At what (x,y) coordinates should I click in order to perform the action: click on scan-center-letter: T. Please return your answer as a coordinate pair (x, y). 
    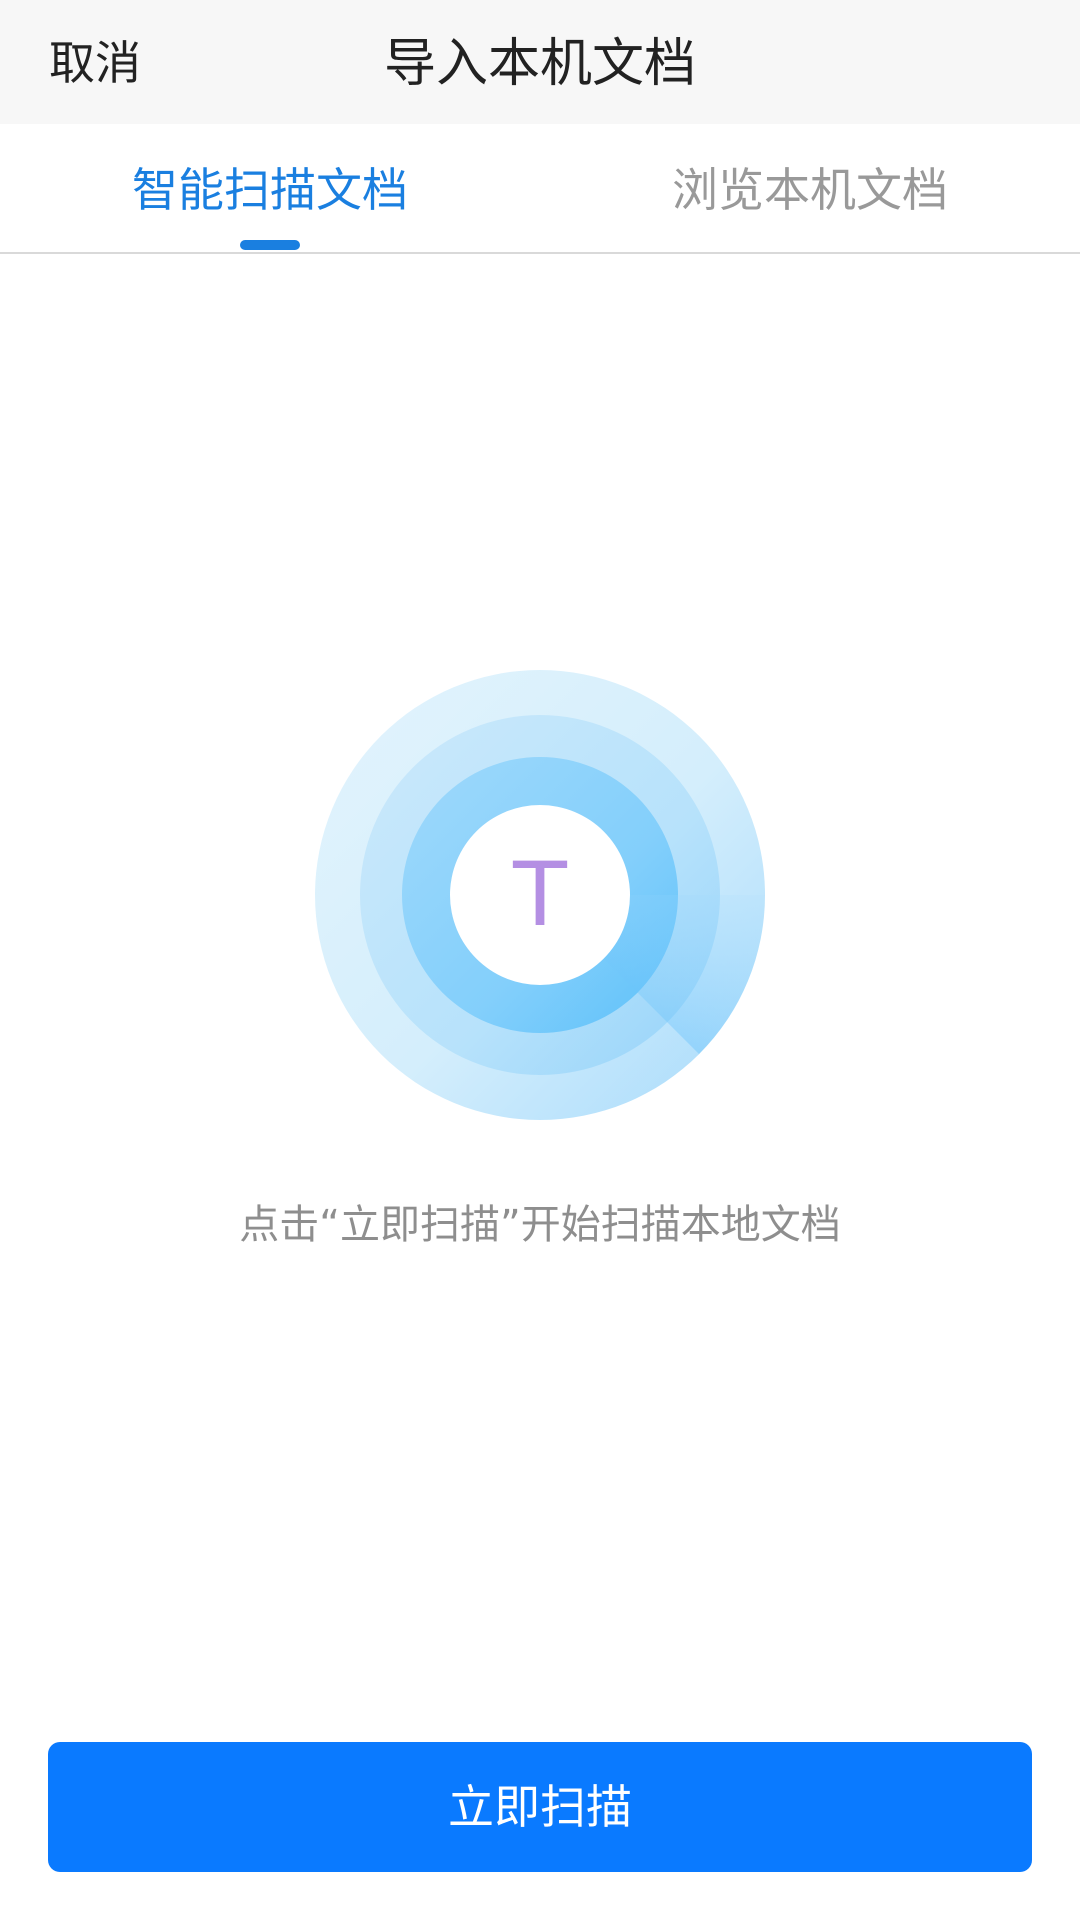
    Looking at the image, I should click on (540, 894).